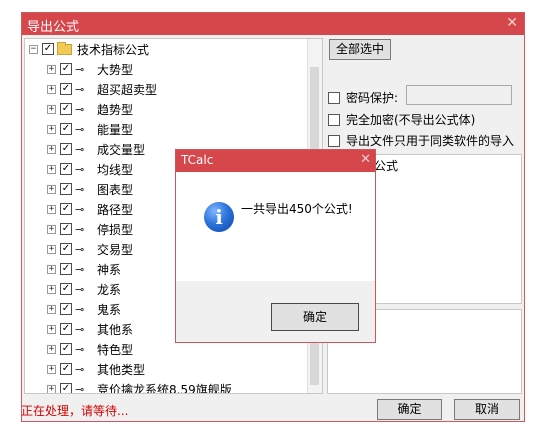 The image size is (551, 441). Describe the element at coordinates (115, 189) in the screenshot. I see `tree-item-label: 图表型` at that location.